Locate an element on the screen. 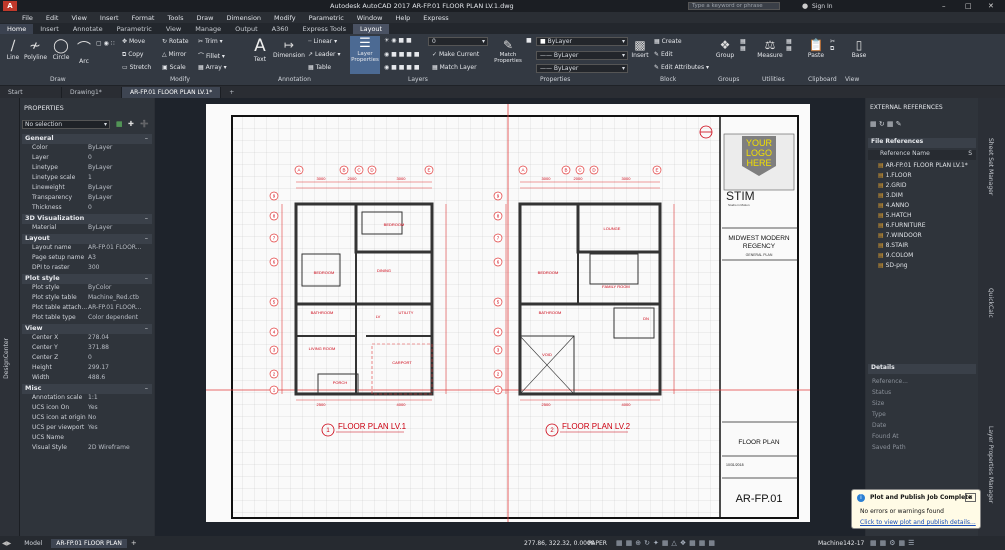  menu-tools: Tools is located at coordinates (175, 18).